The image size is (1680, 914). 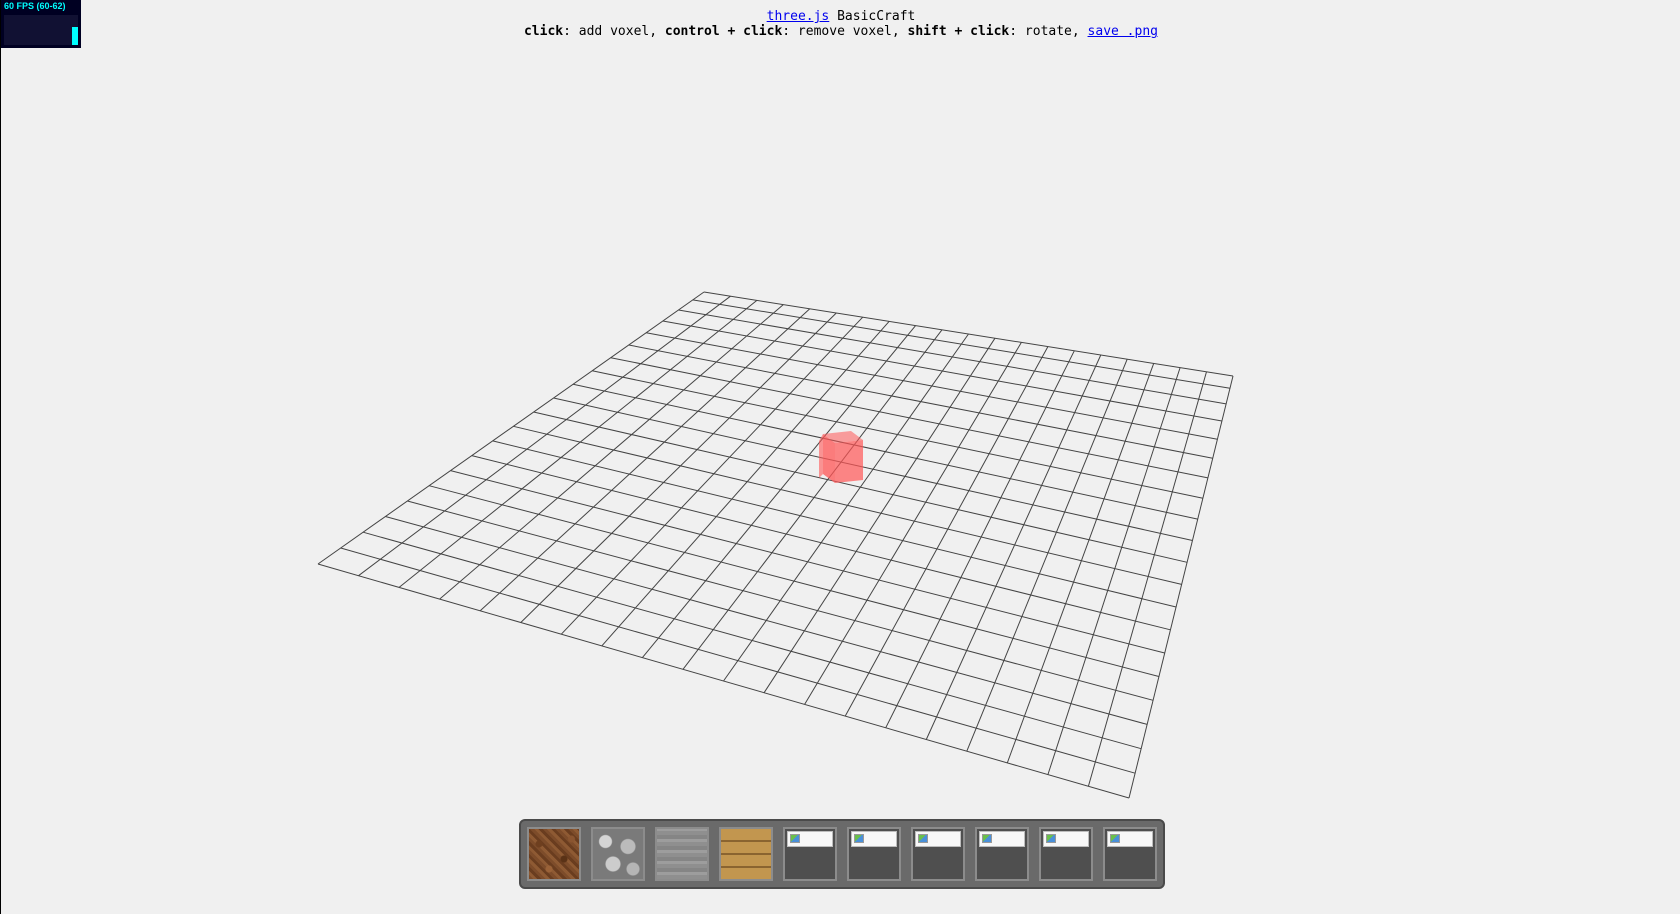 What do you see at coordinates (614, 31) in the screenshot?
I see `instr-click-desc: : add voxel,` at bounding box center [614, 31].